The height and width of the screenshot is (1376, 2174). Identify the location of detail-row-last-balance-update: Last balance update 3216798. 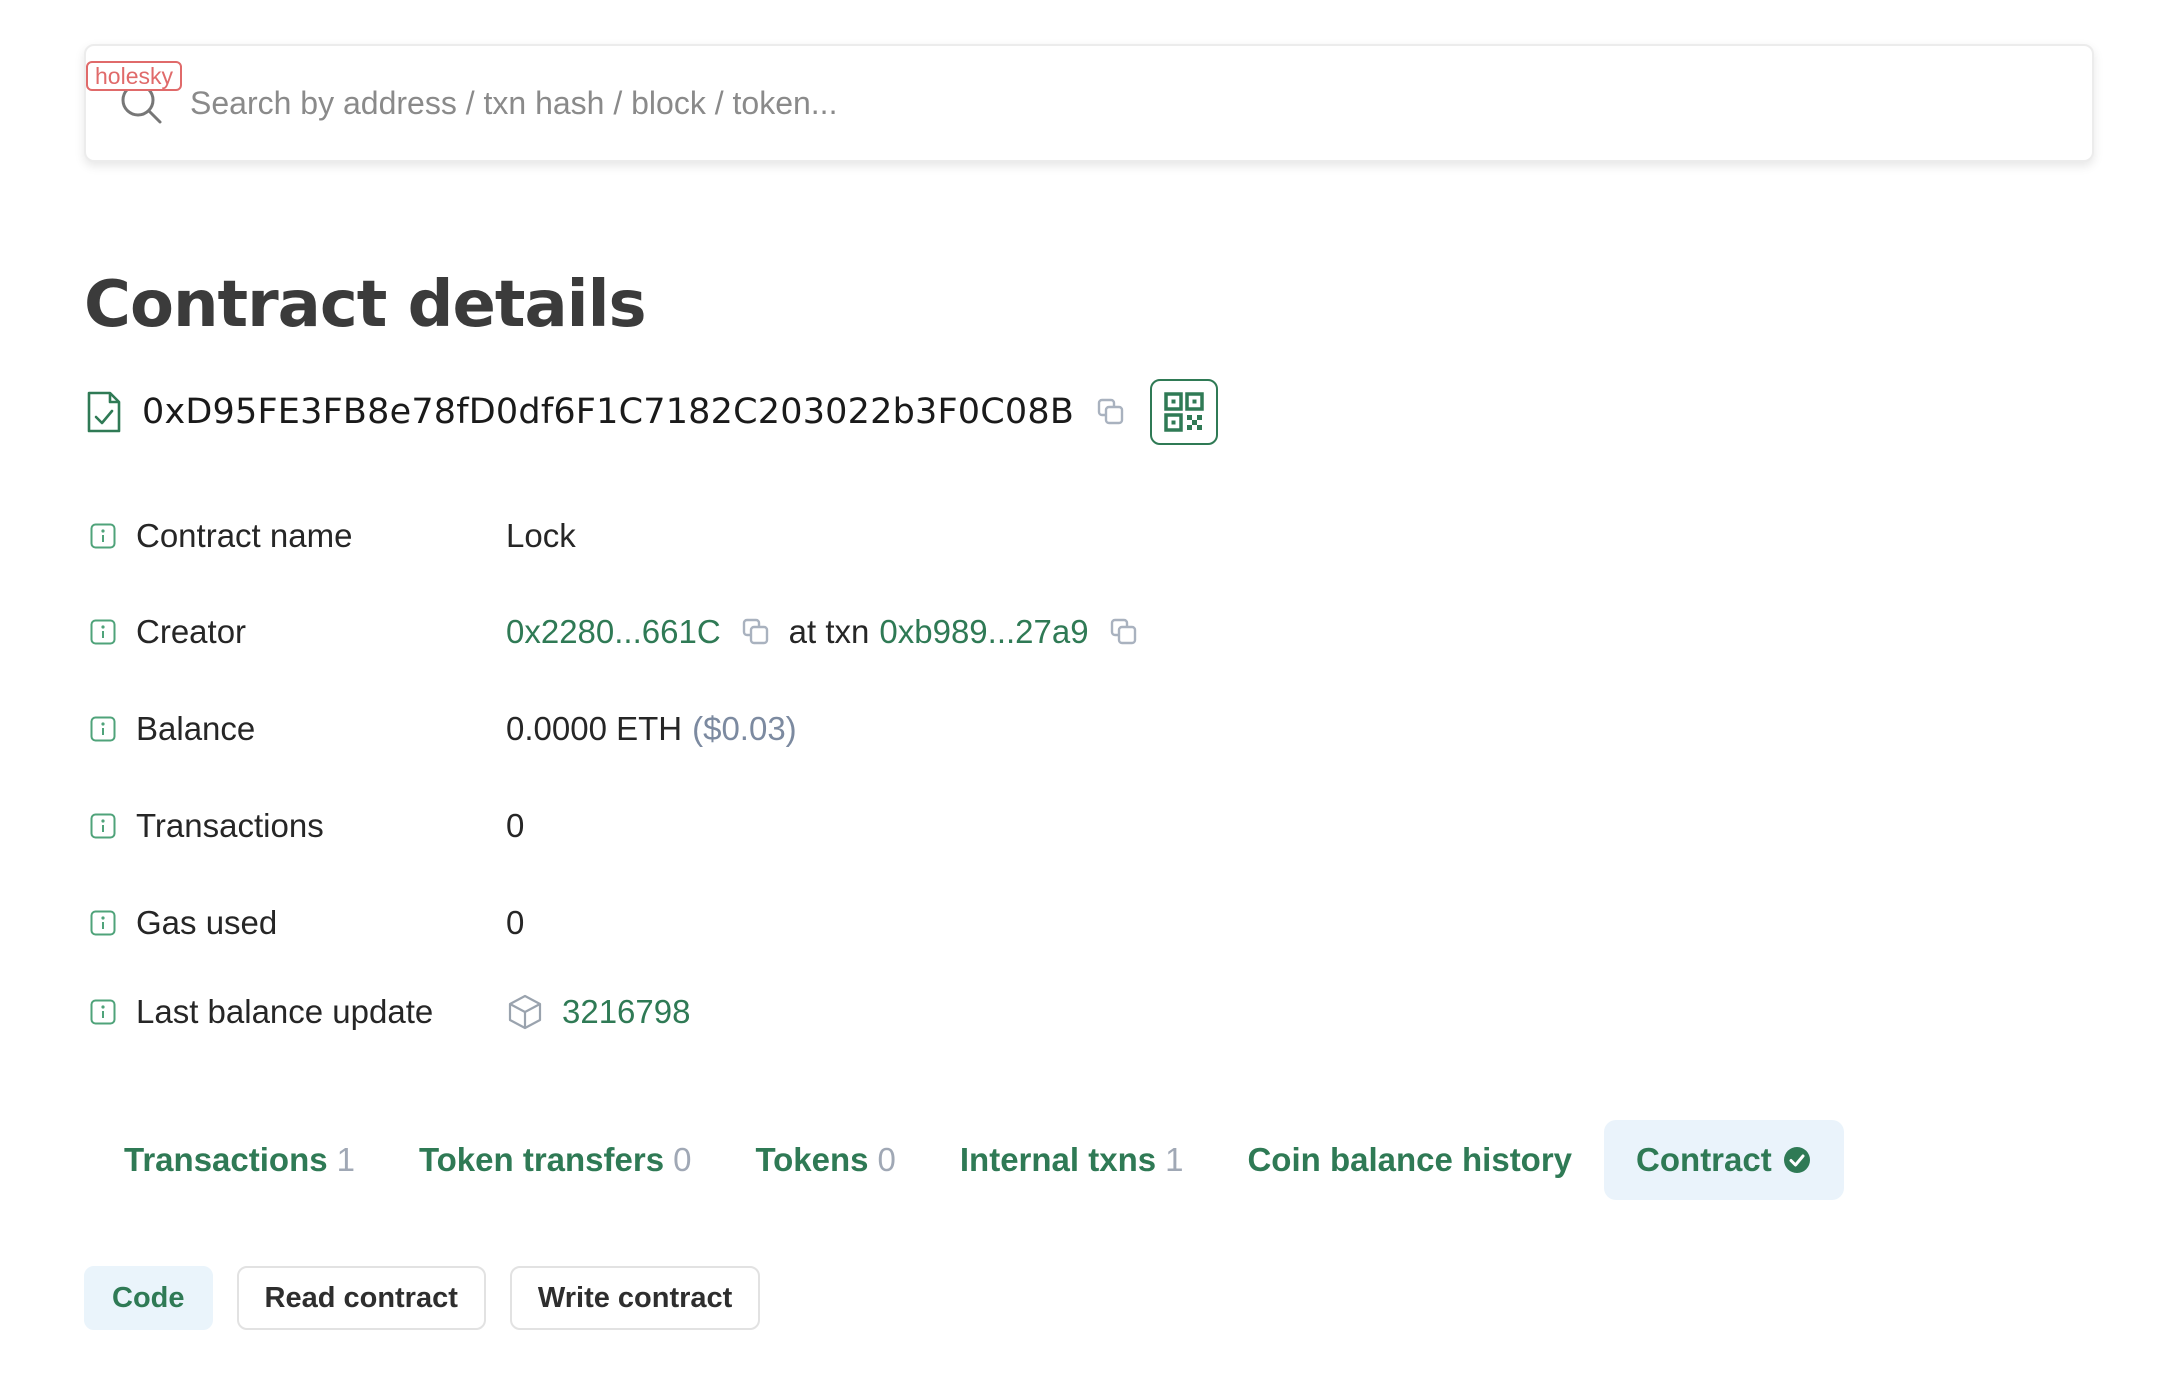
(387, 1012).